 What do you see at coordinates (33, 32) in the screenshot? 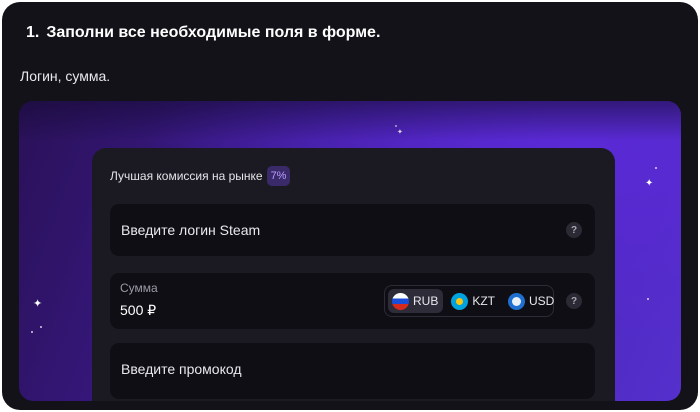
I see `step-number: 1.` at bounding box center [33, 32].